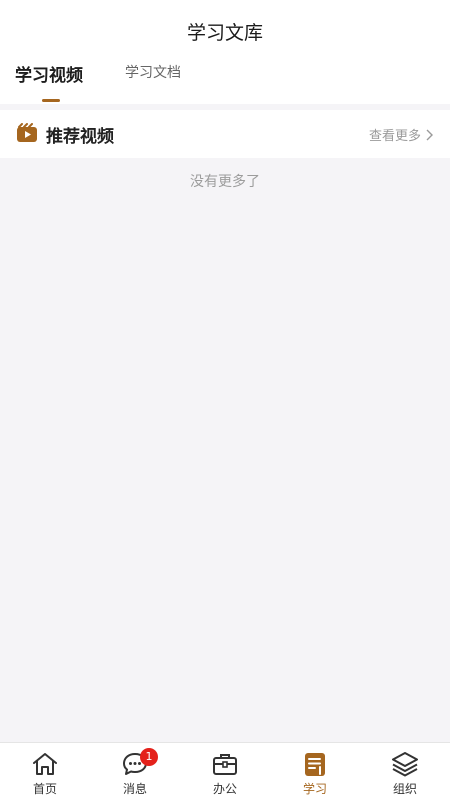 The width and height of the screenshot is (450, 801). I want to click on empty-list-message: 没有更多了, so click(225, 182).